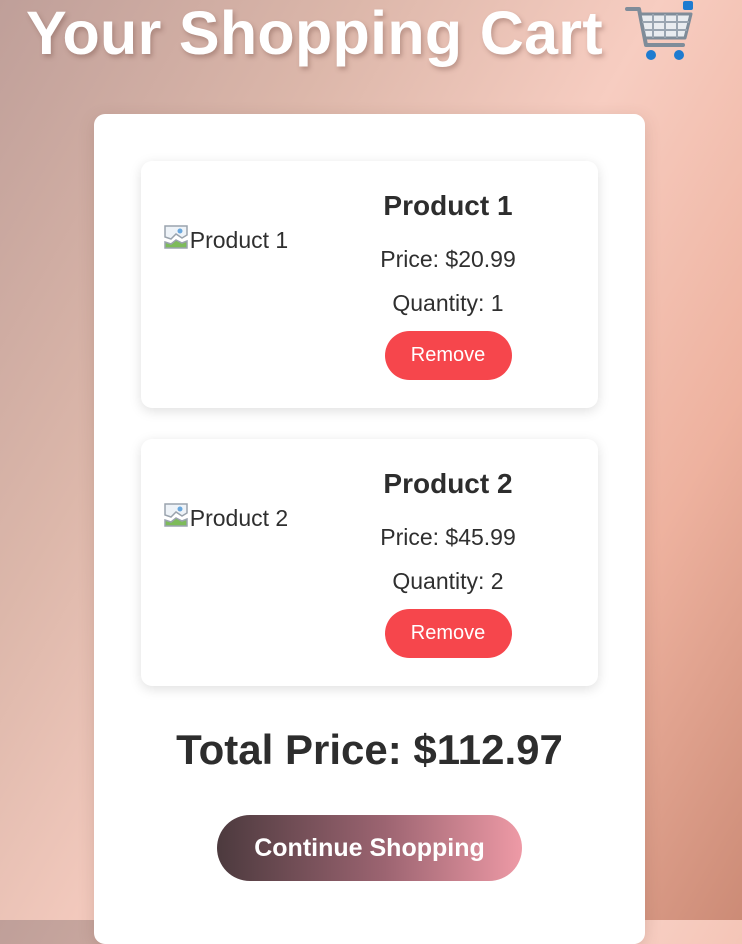 The image size is (742, 944). Describe the element at coordinates (659, 33) in the screenshot. I see `shopping-cart-icon` at that location.